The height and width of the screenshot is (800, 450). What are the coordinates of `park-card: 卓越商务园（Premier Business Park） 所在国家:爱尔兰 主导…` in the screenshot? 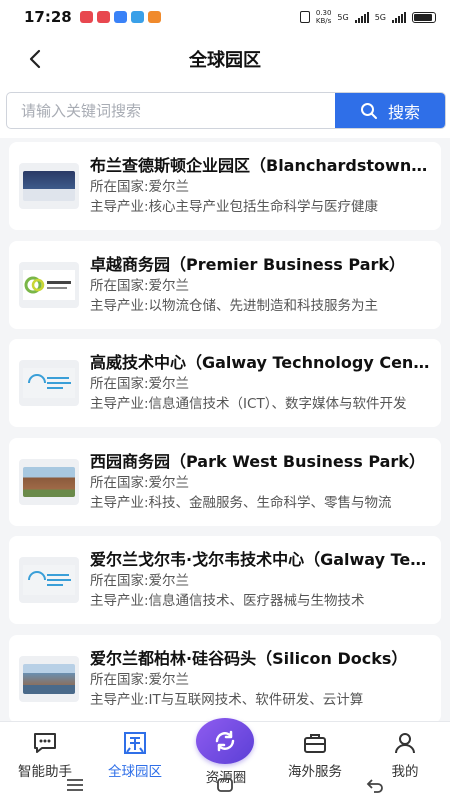 It's located at (225, 284).